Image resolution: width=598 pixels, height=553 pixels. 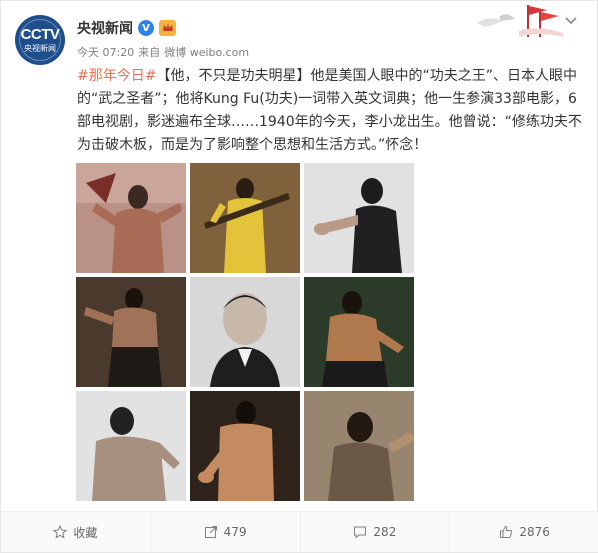 What do you see at coordinates (206, 52) in the screenshot?
I see `post-source: 微博 weibo.com` at bounding box center [206, 52].